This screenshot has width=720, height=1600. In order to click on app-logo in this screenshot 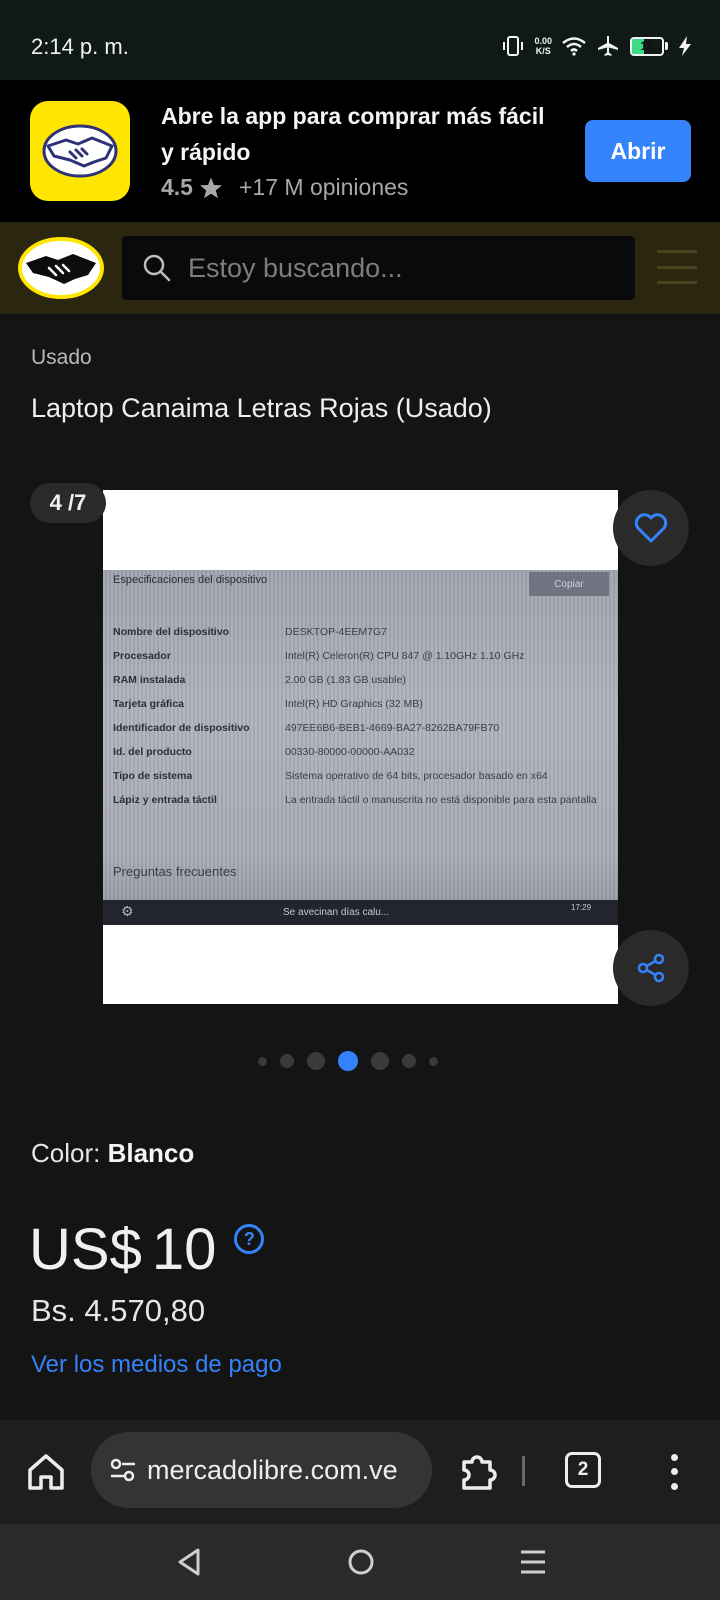, I will do `click(80, 151)`.